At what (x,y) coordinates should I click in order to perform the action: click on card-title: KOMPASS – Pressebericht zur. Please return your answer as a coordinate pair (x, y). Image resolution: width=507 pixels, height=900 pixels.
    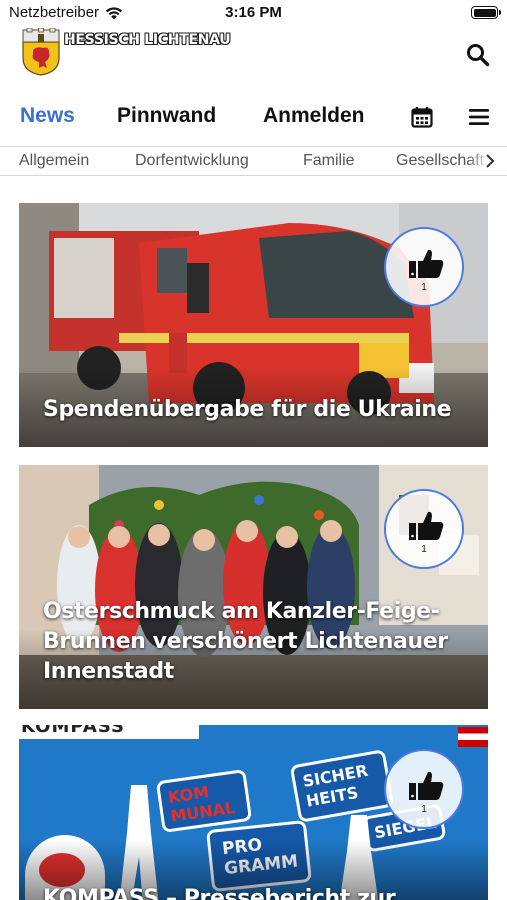
    Looking at the image, I should click on (219, 893).